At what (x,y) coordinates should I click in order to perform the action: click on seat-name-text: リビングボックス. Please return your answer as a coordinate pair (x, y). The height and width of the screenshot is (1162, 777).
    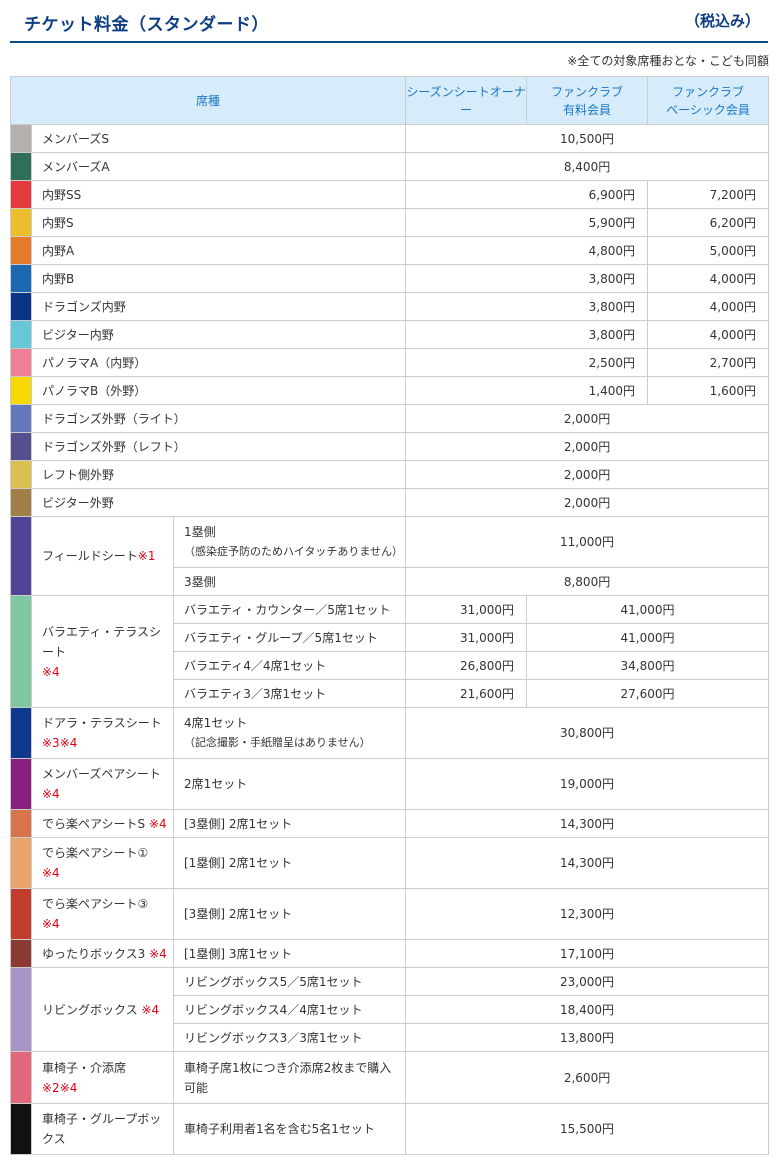
    Looking at the image, I should click on (90, 1009).